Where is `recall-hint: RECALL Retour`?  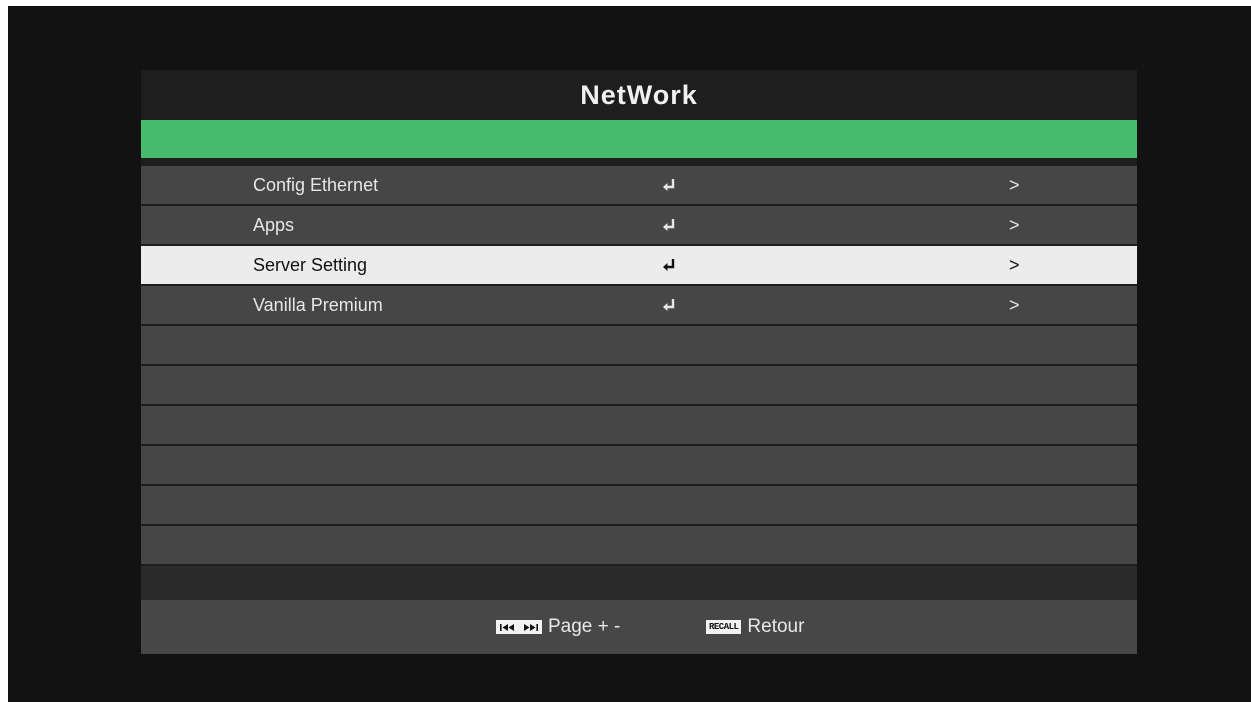 recall-hint: RECALL Retour is located at coordinates (755, 627).